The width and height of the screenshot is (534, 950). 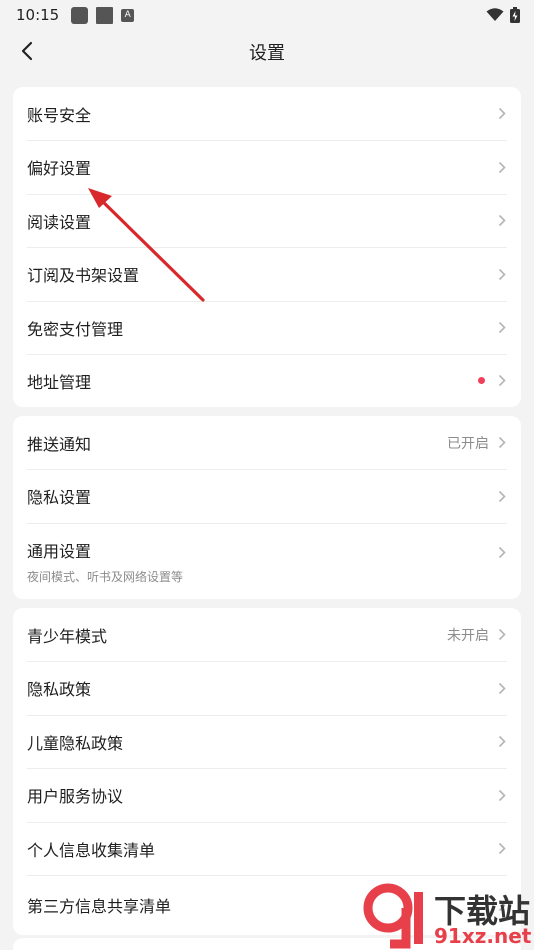 What do you see at coordinates (267, 15) in the screenshot?
I see `status-bar: 10:15 A` at bounding box center [267, 15].